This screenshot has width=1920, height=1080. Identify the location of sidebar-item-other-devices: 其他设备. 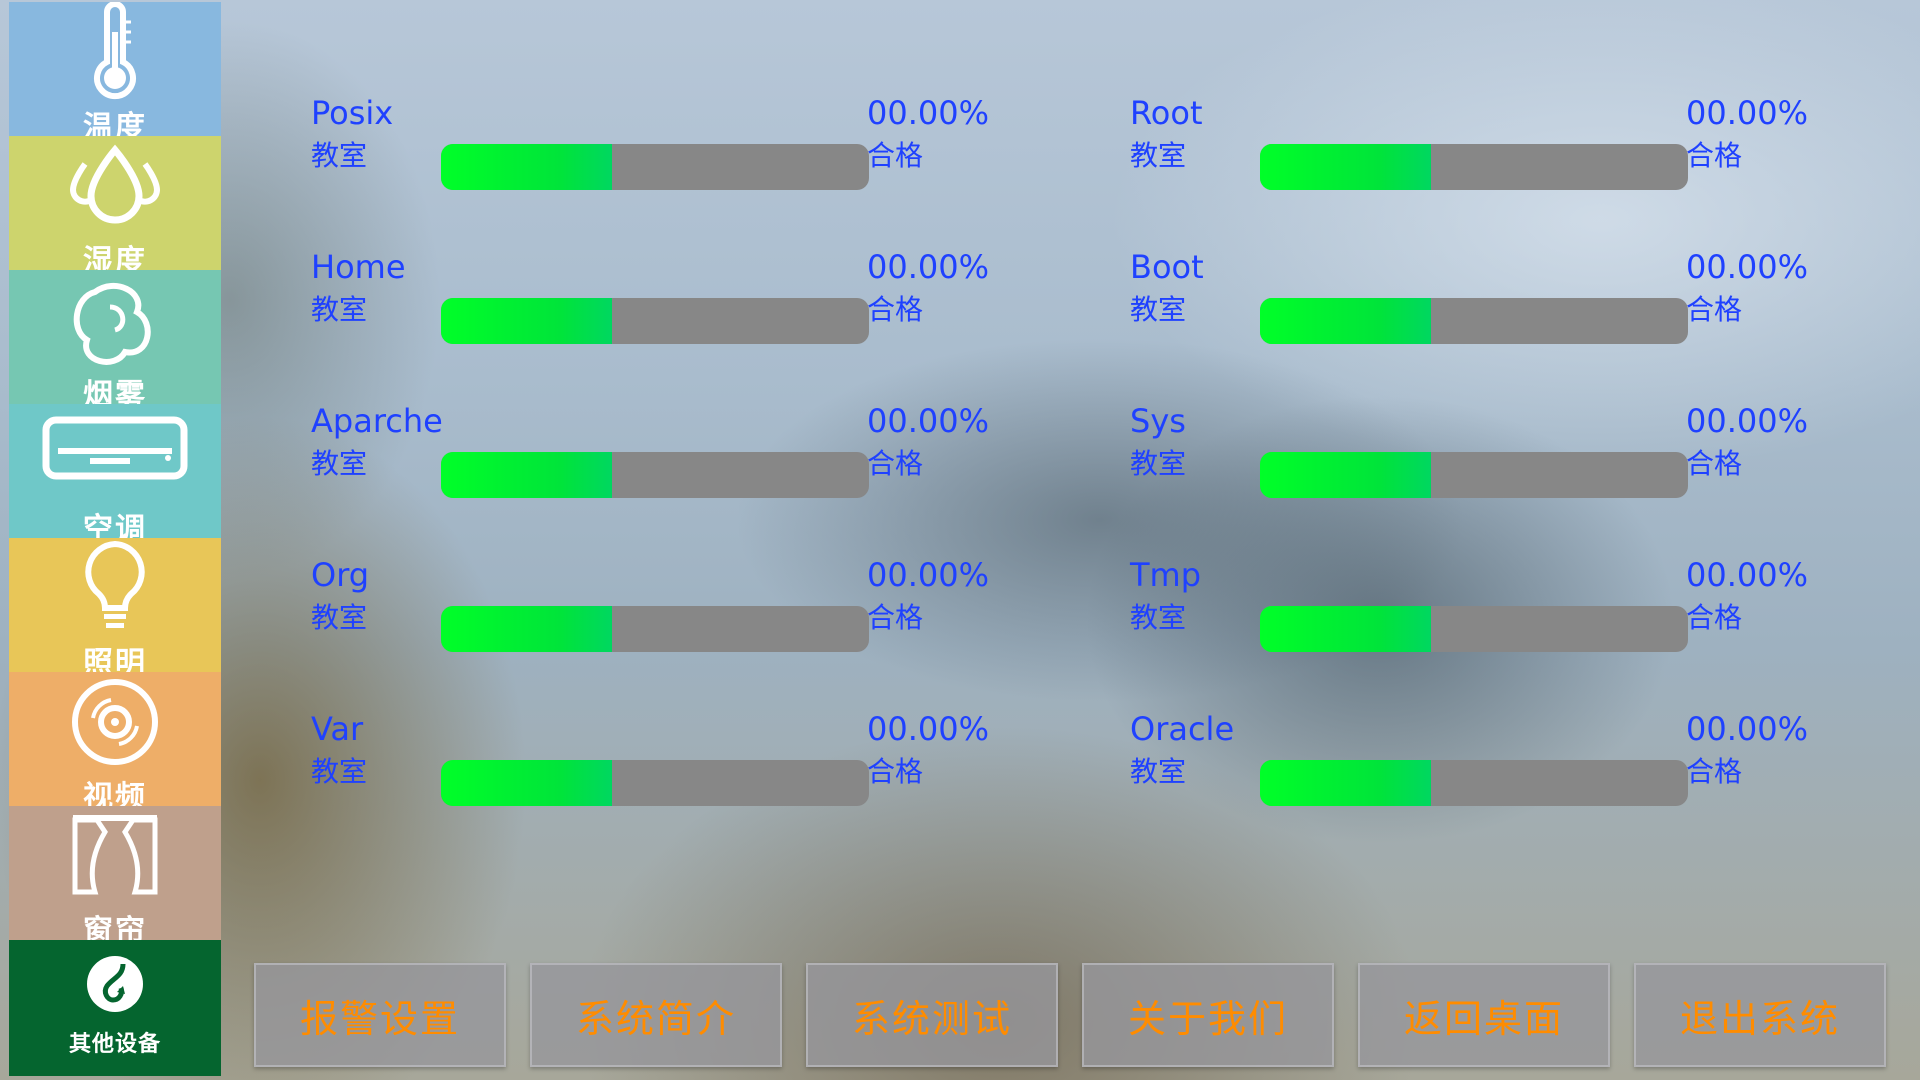
(115, 1008).